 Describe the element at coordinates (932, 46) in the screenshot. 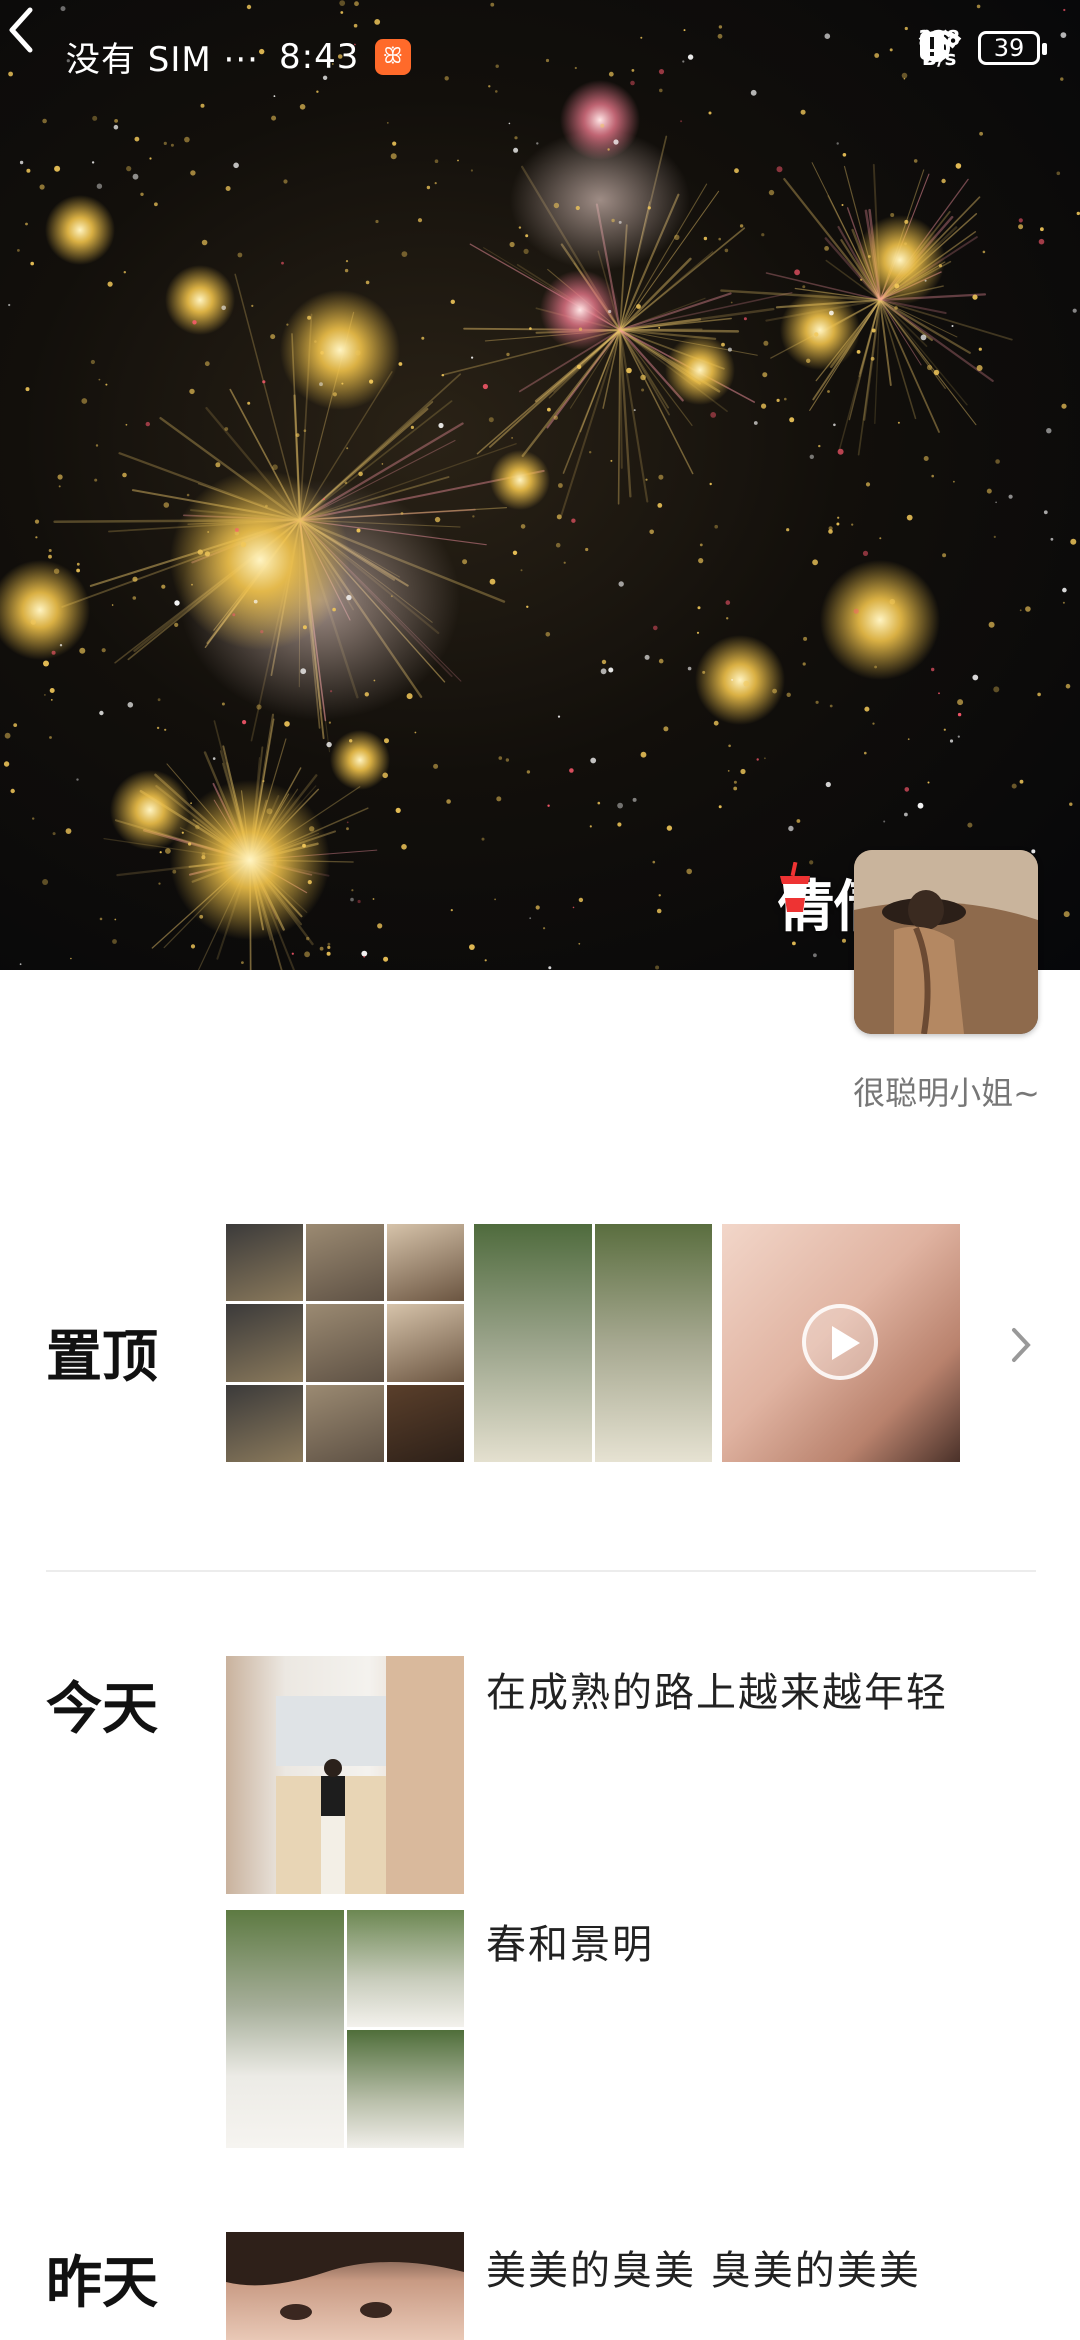

I see `alert-icon` at that location.